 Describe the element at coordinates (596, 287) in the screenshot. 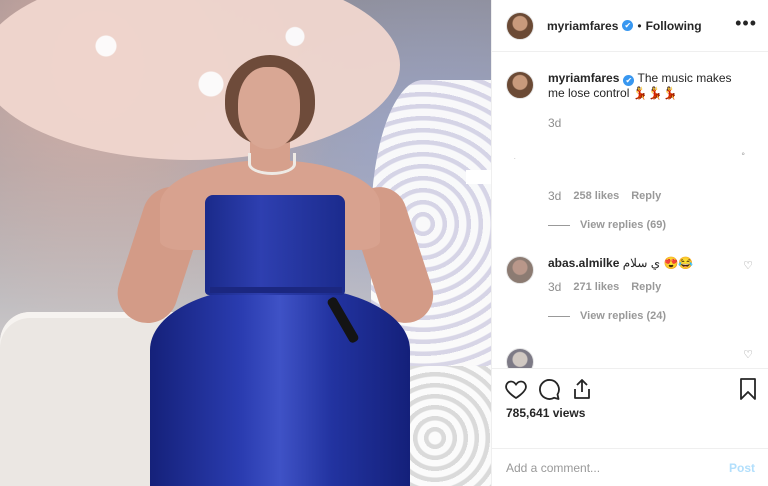

I see `comment-likes: 271 likes` at that location.